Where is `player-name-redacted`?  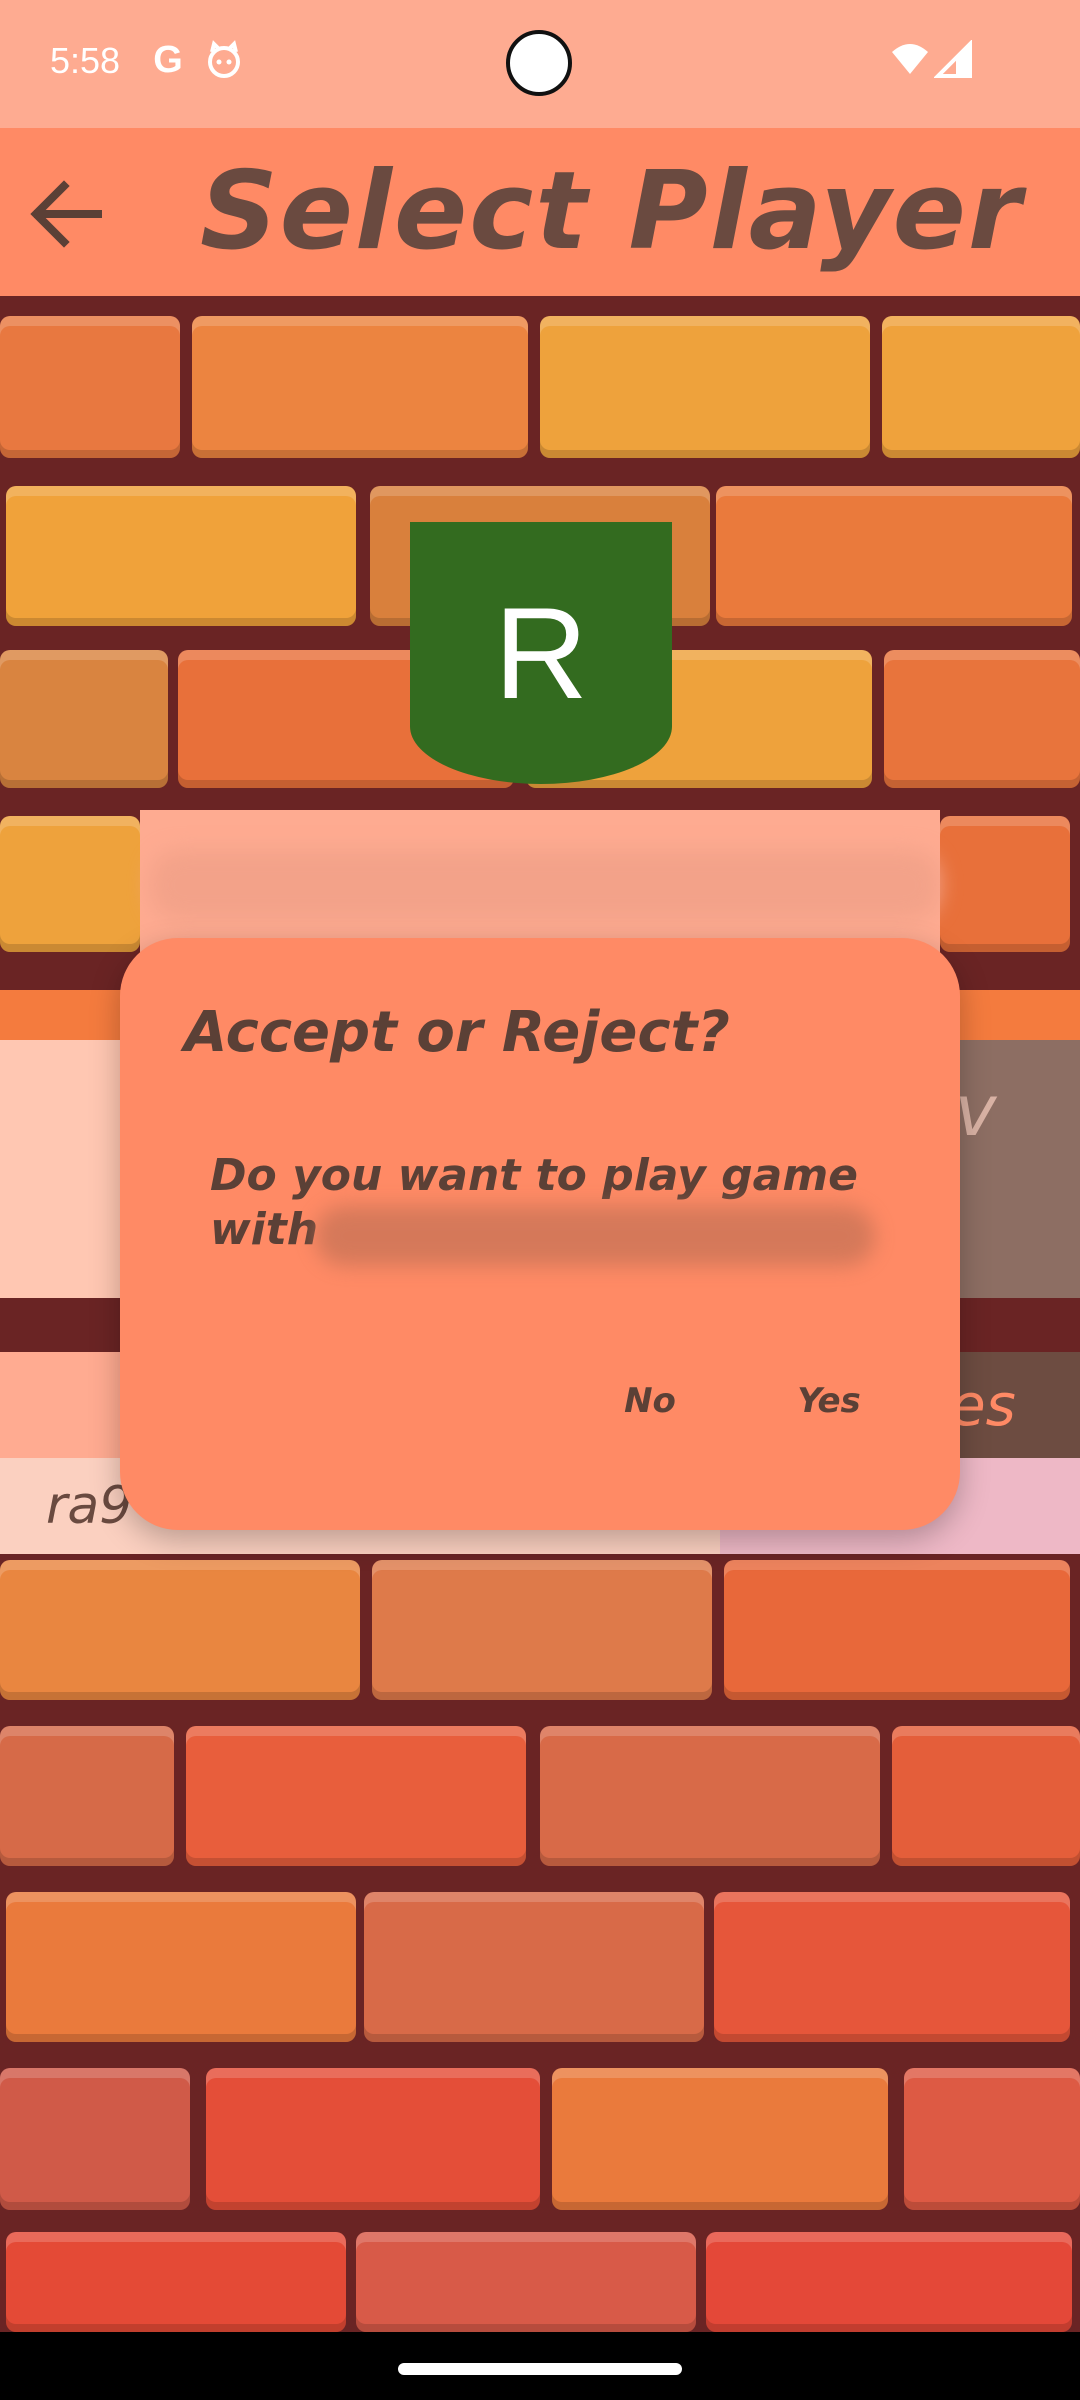 player-name-redacted is located at coordinates (545, 885).